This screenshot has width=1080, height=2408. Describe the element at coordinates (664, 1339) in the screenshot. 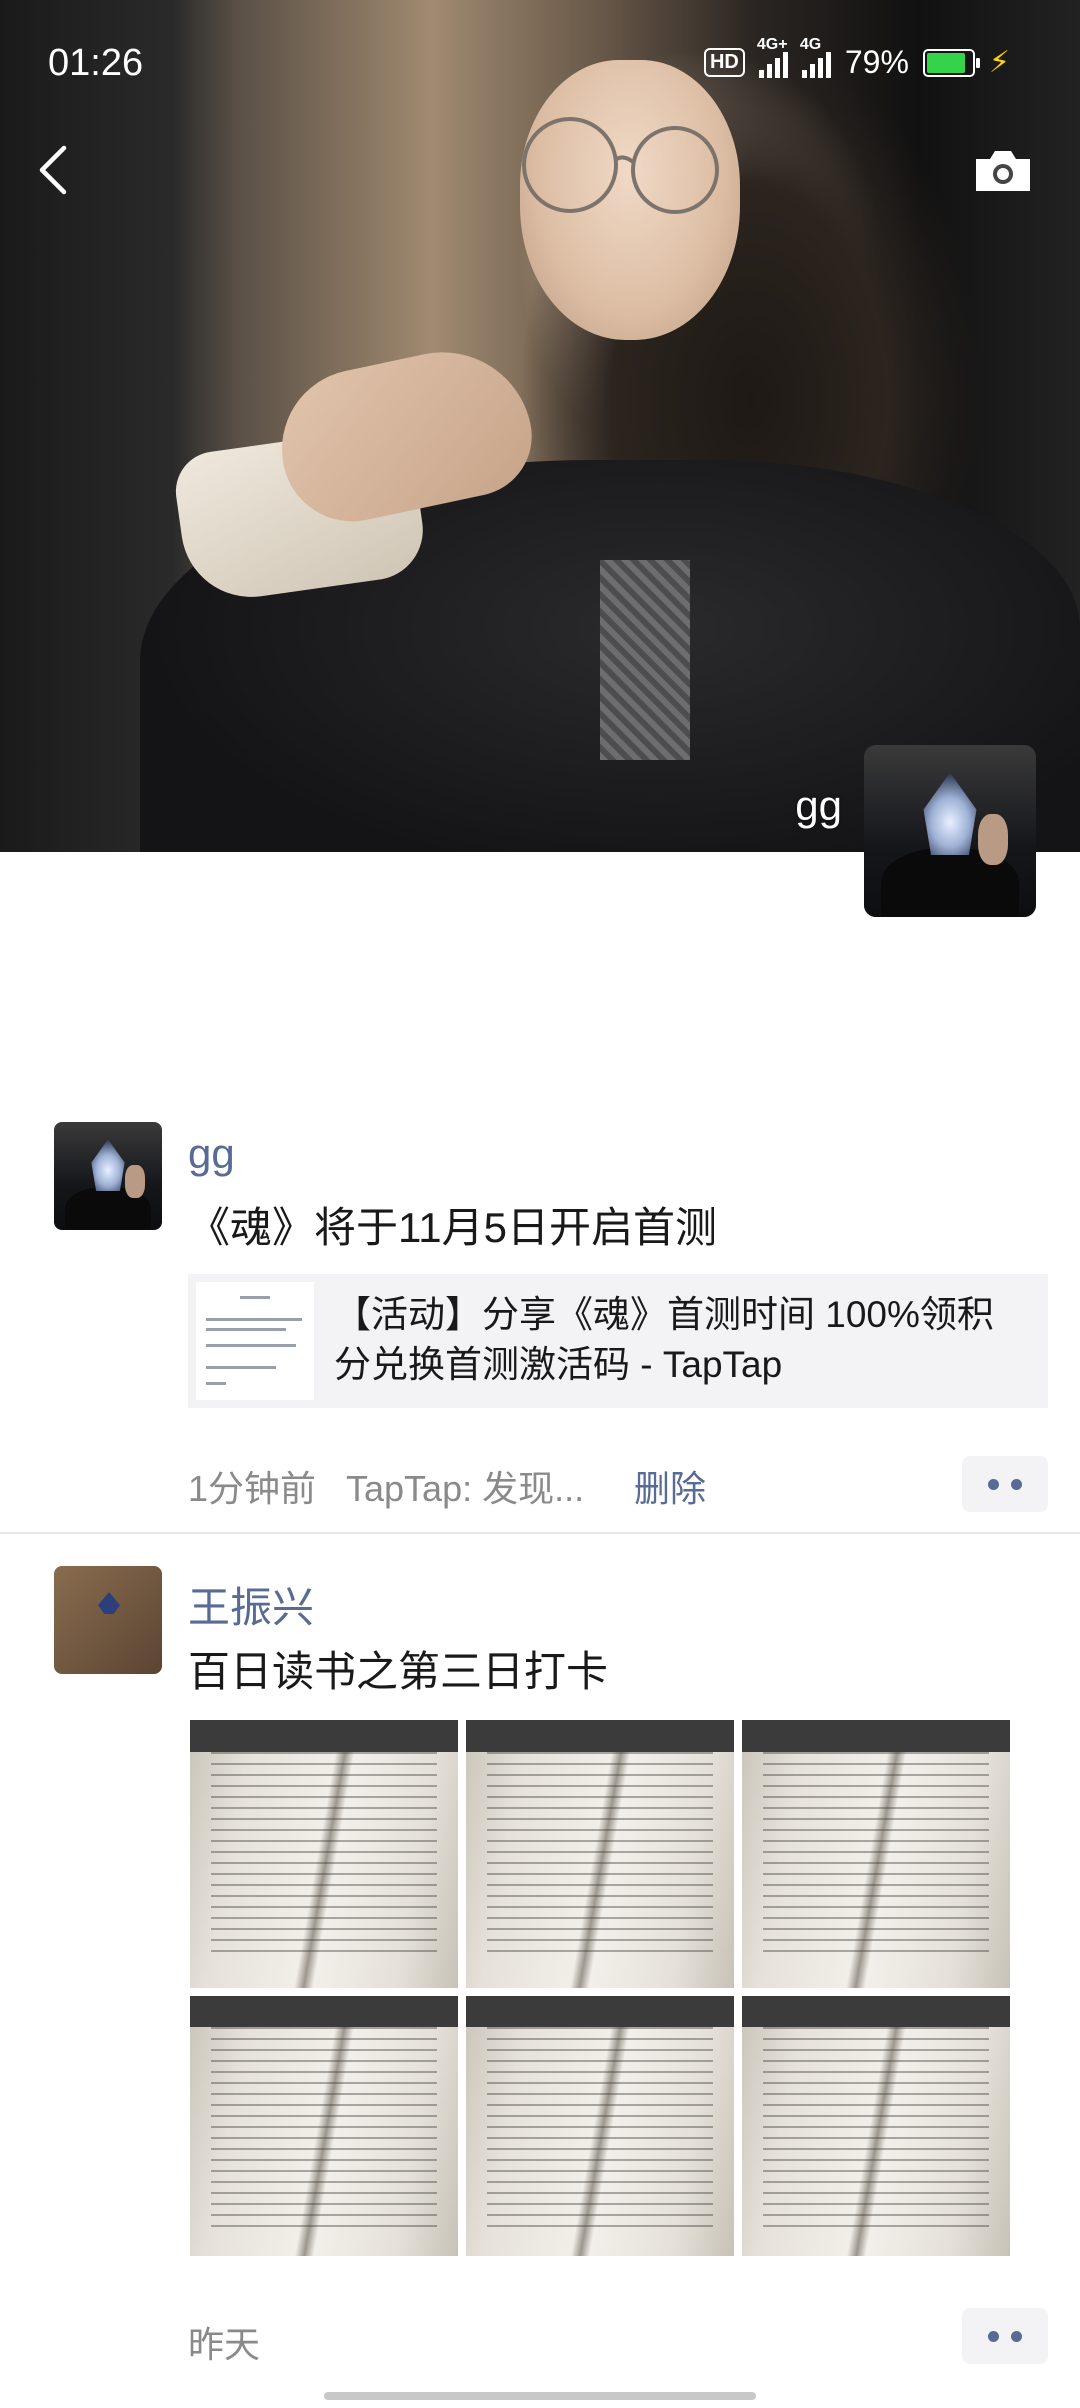

I see `shared-link-title: 【活动】分享《魂》首测时间 100%领积分兑换首测激活码 - TapTap` at that location.